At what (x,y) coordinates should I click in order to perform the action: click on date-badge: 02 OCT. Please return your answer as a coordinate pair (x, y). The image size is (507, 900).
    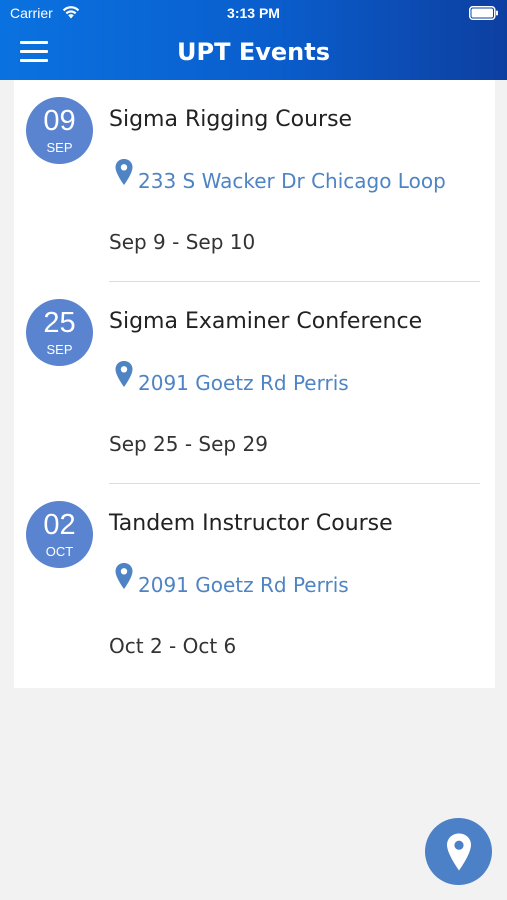
    Looking at the image, I should click on (59, 534).